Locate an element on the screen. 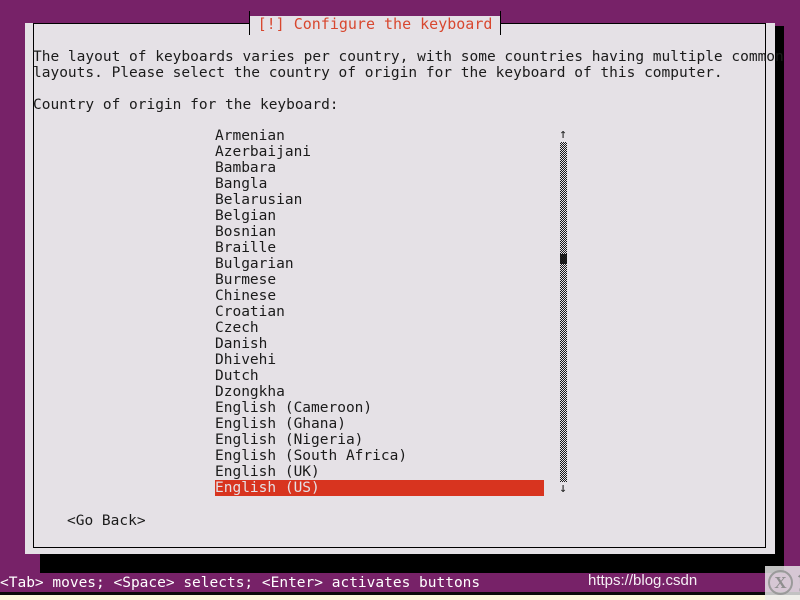 This screenshot has height=600, width=800. country-list-item: English (Nigeria) is located at coordinates (379, 440).